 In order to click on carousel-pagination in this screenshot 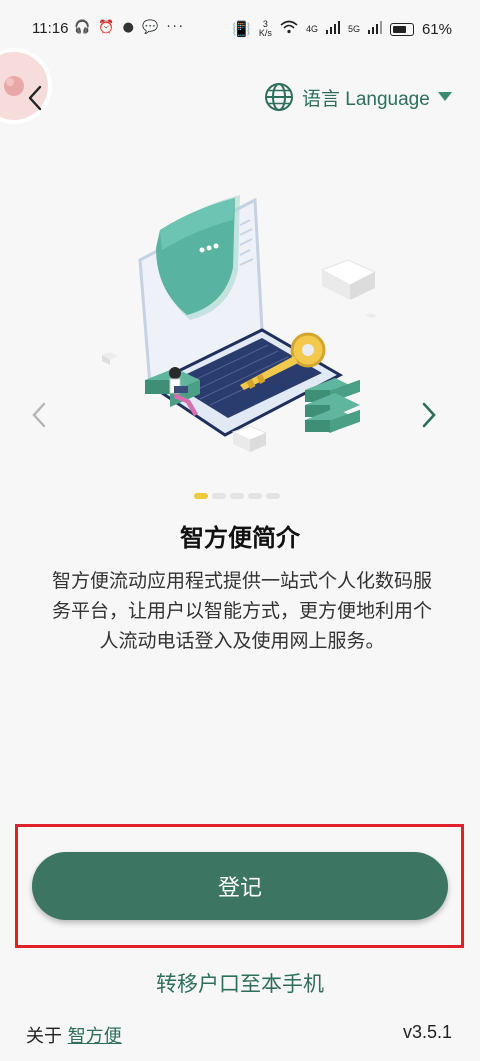, I will do `click(237, 496)`.